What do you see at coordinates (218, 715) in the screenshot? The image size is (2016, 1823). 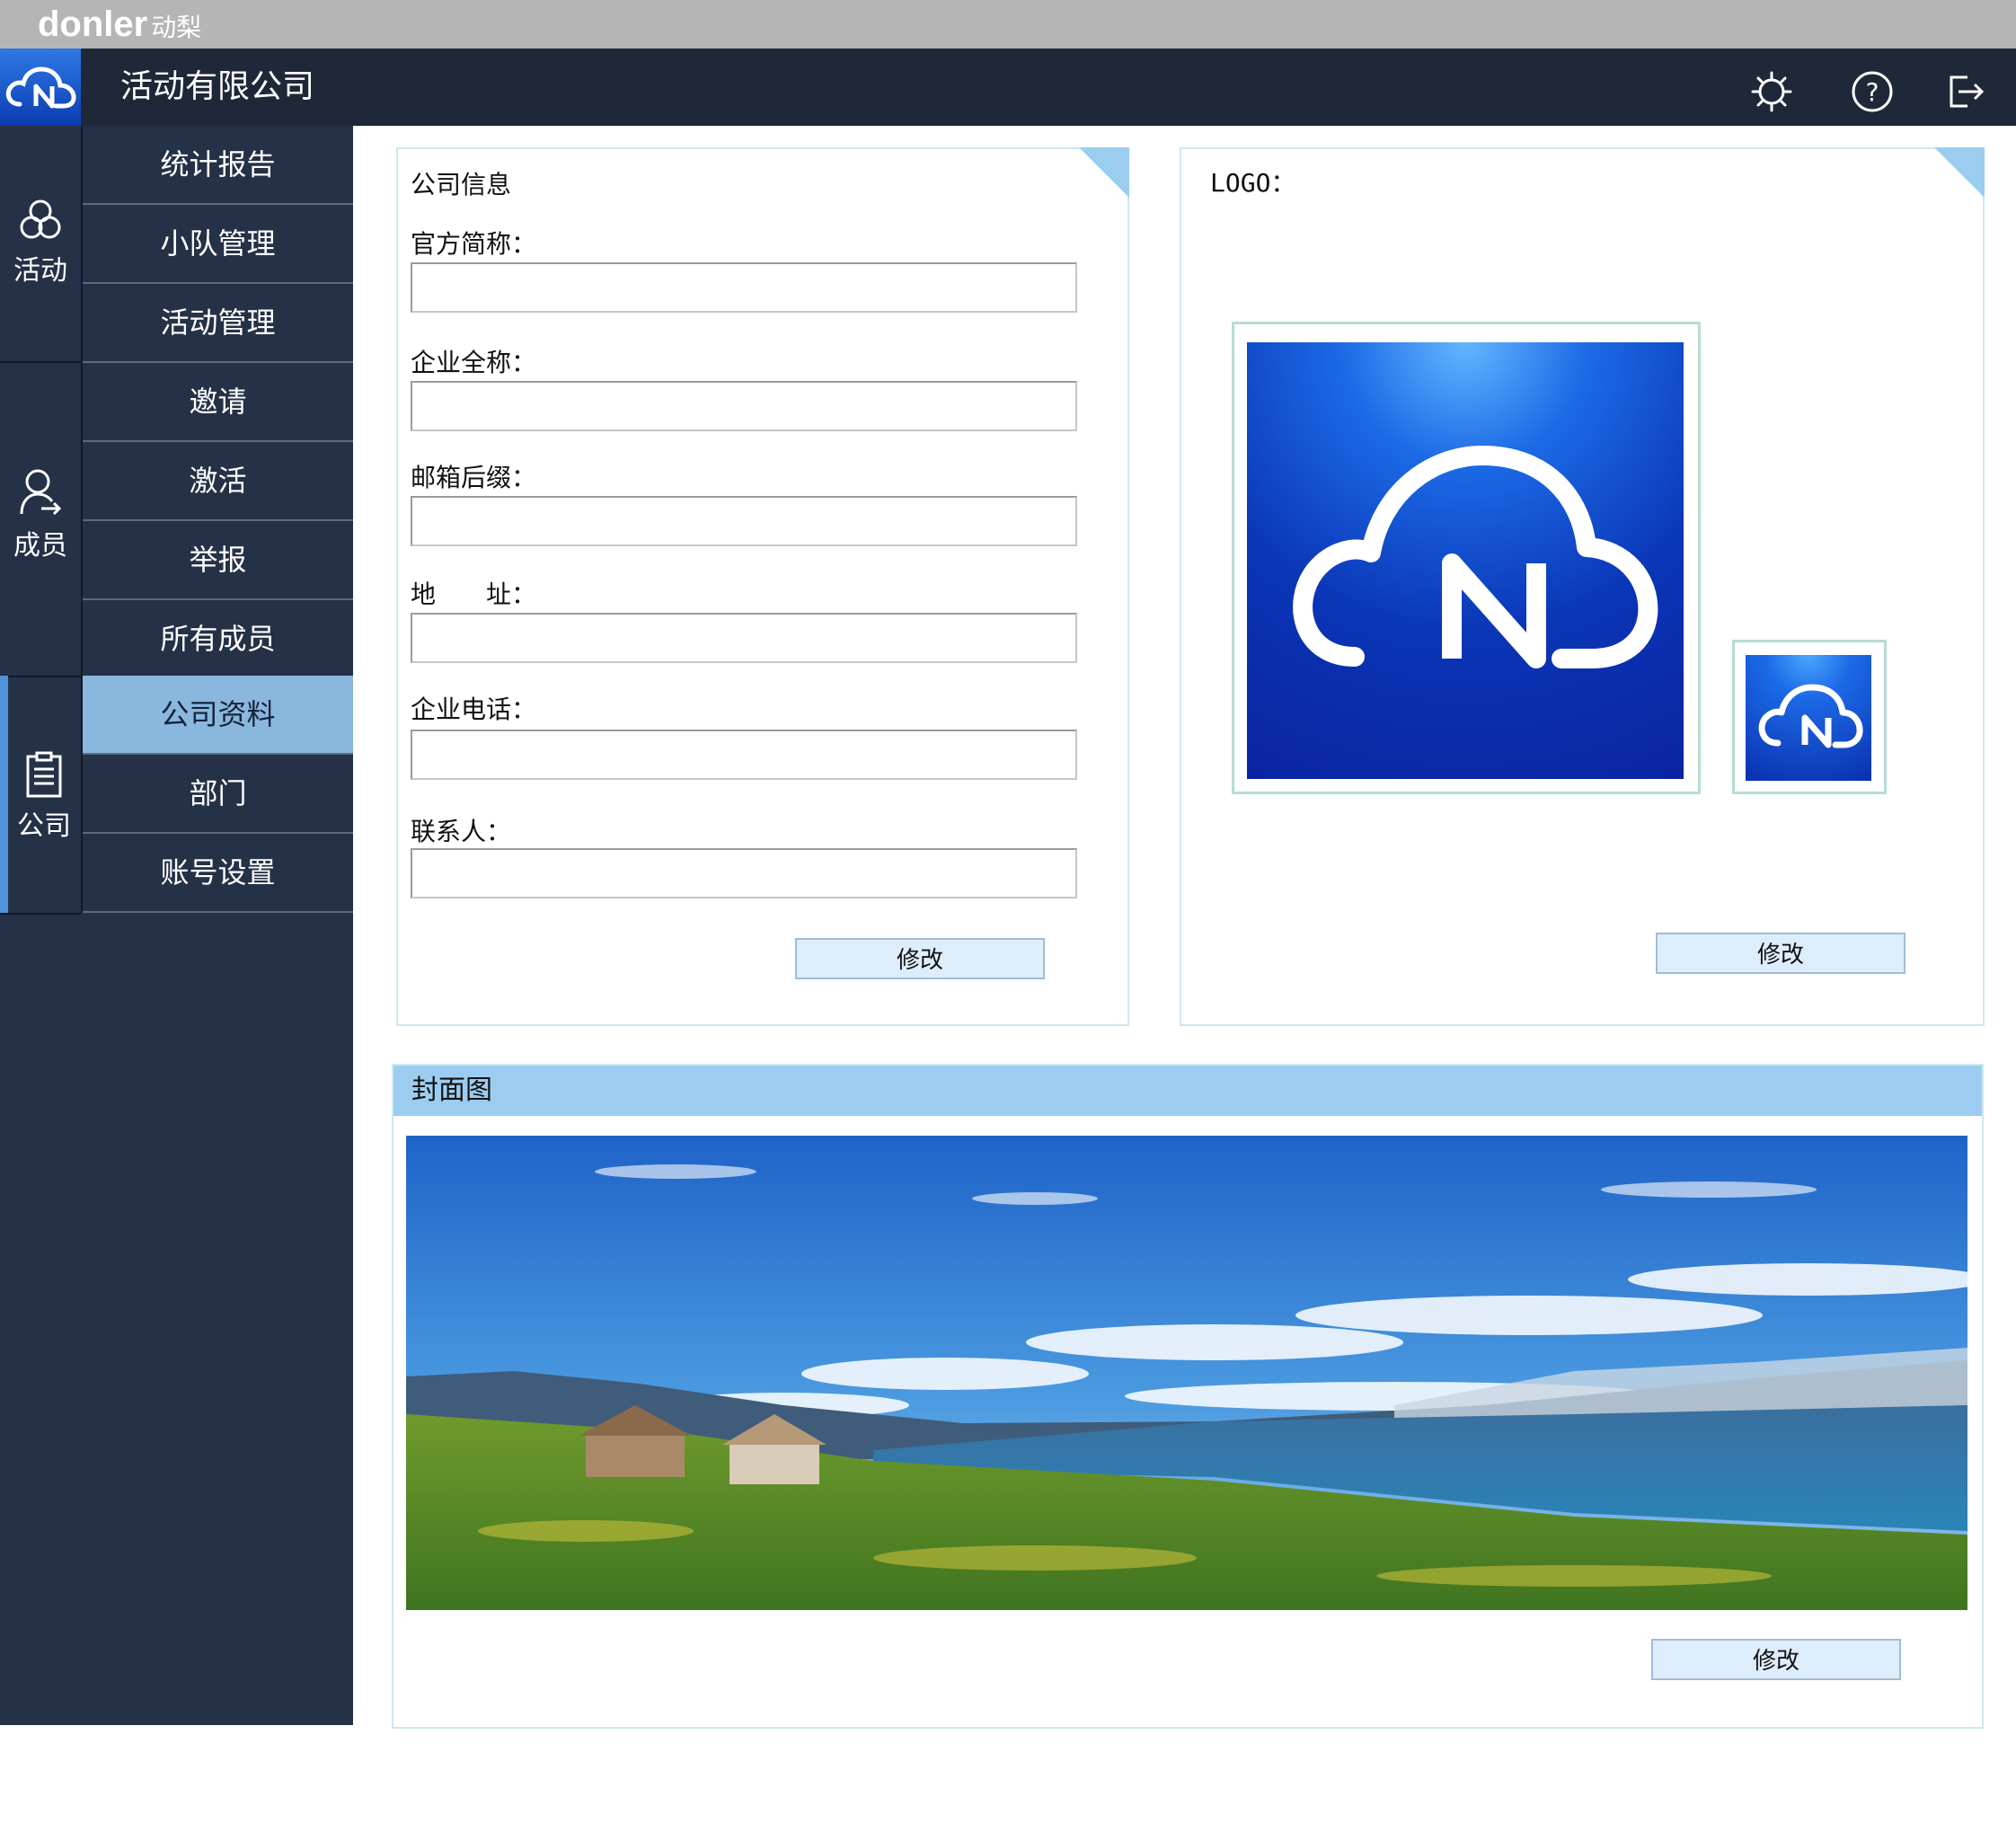 I see `sidebar-item-company-profile: 公司资料` at bounding box center [218, 715].